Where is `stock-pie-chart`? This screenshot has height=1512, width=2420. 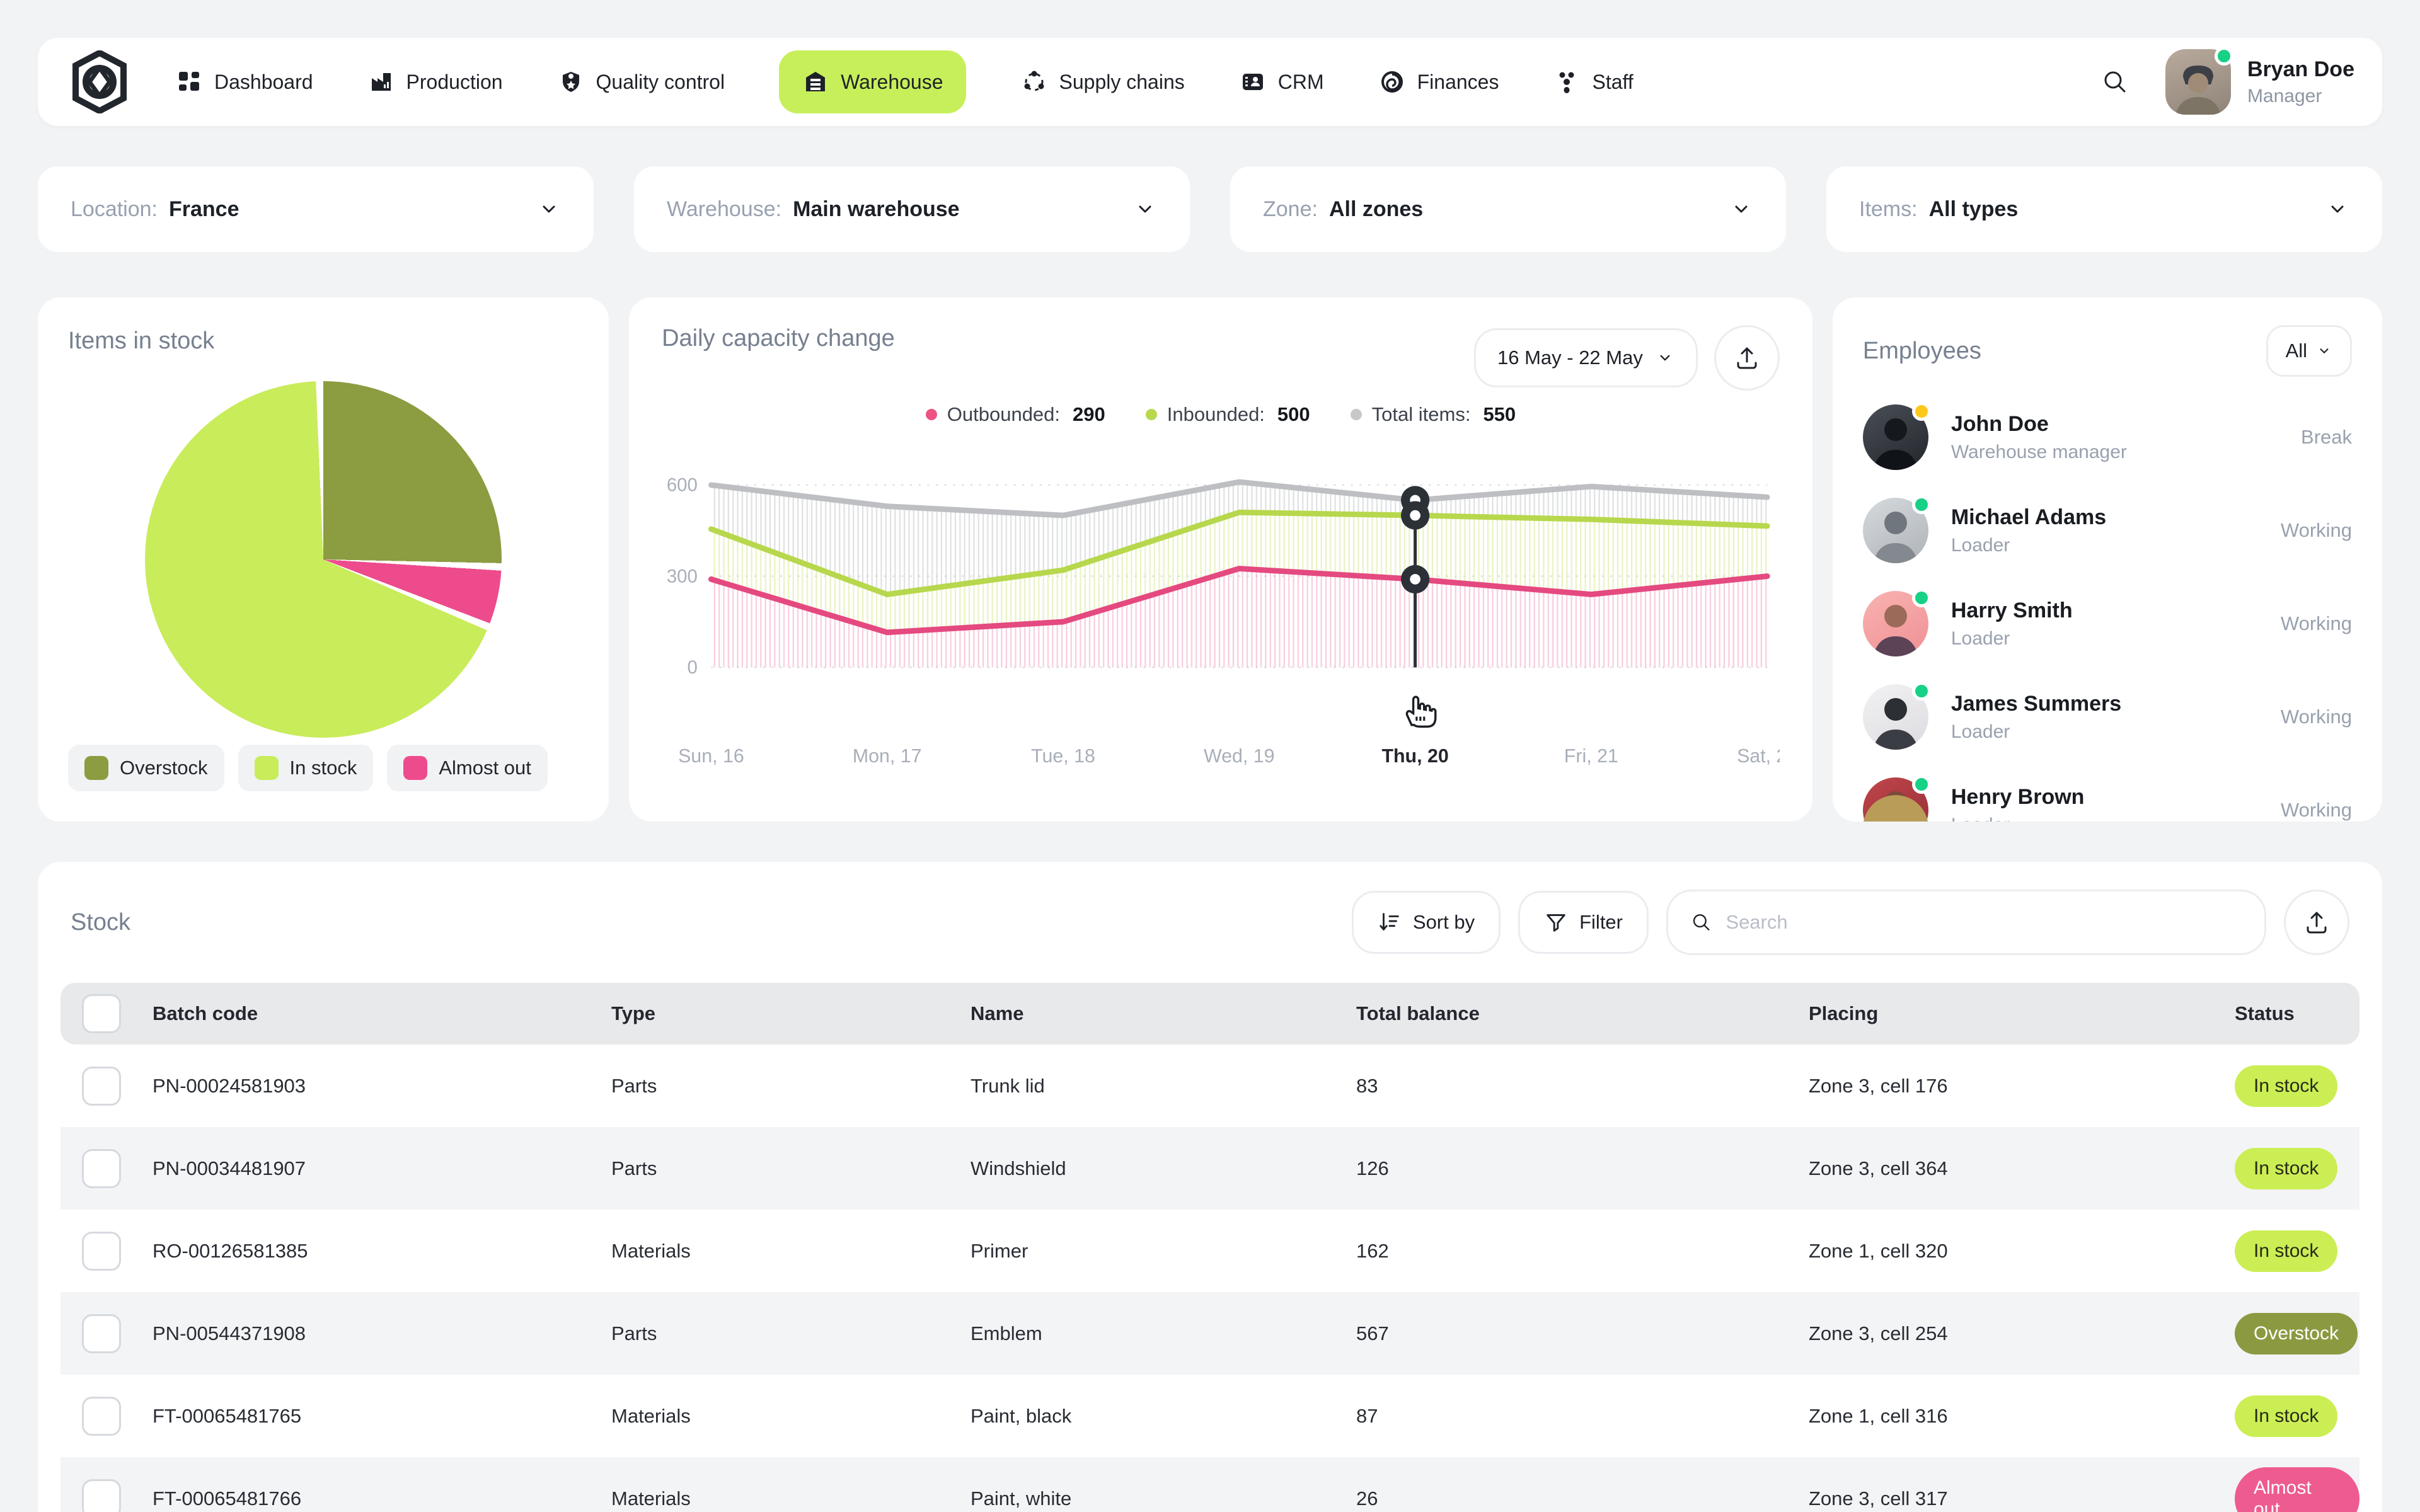
stock-pie-chart is located at coordinates (324, 559).